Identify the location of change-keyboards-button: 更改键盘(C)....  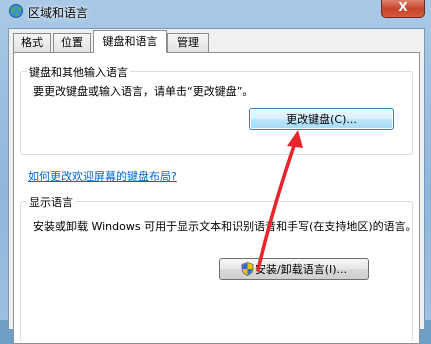
(321, 119).